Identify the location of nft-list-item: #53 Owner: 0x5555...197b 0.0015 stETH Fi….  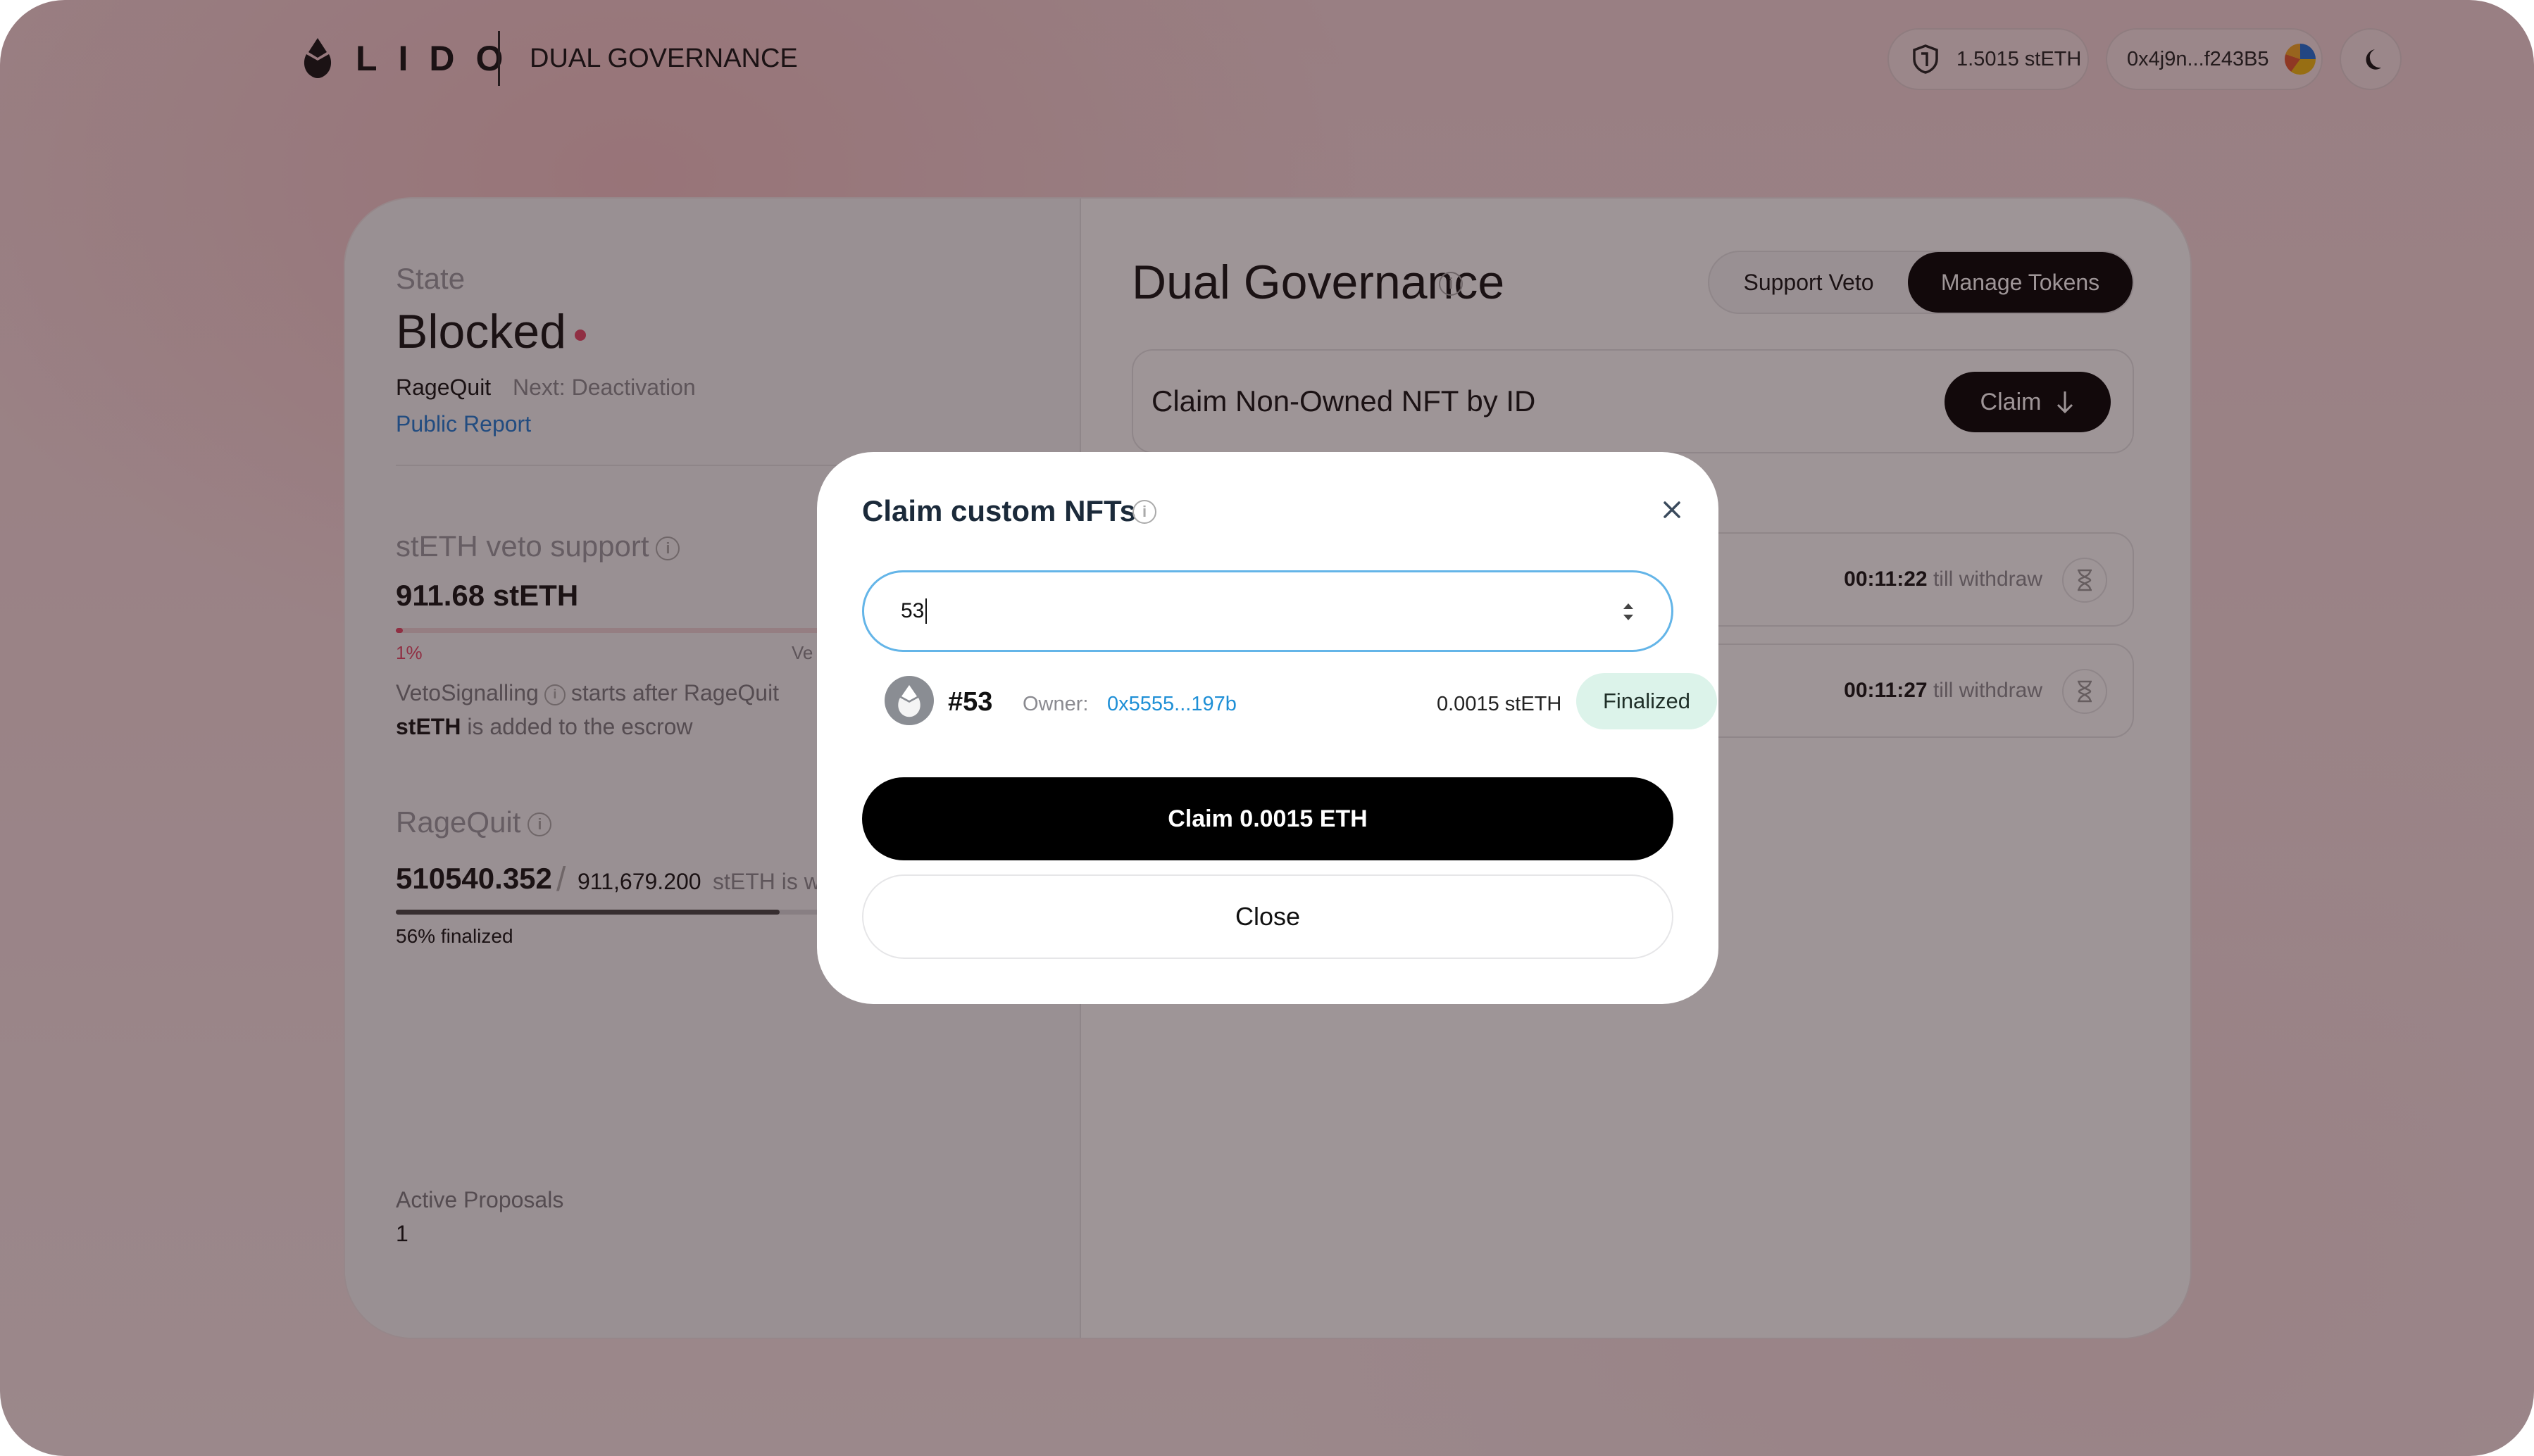
(1301, 702).